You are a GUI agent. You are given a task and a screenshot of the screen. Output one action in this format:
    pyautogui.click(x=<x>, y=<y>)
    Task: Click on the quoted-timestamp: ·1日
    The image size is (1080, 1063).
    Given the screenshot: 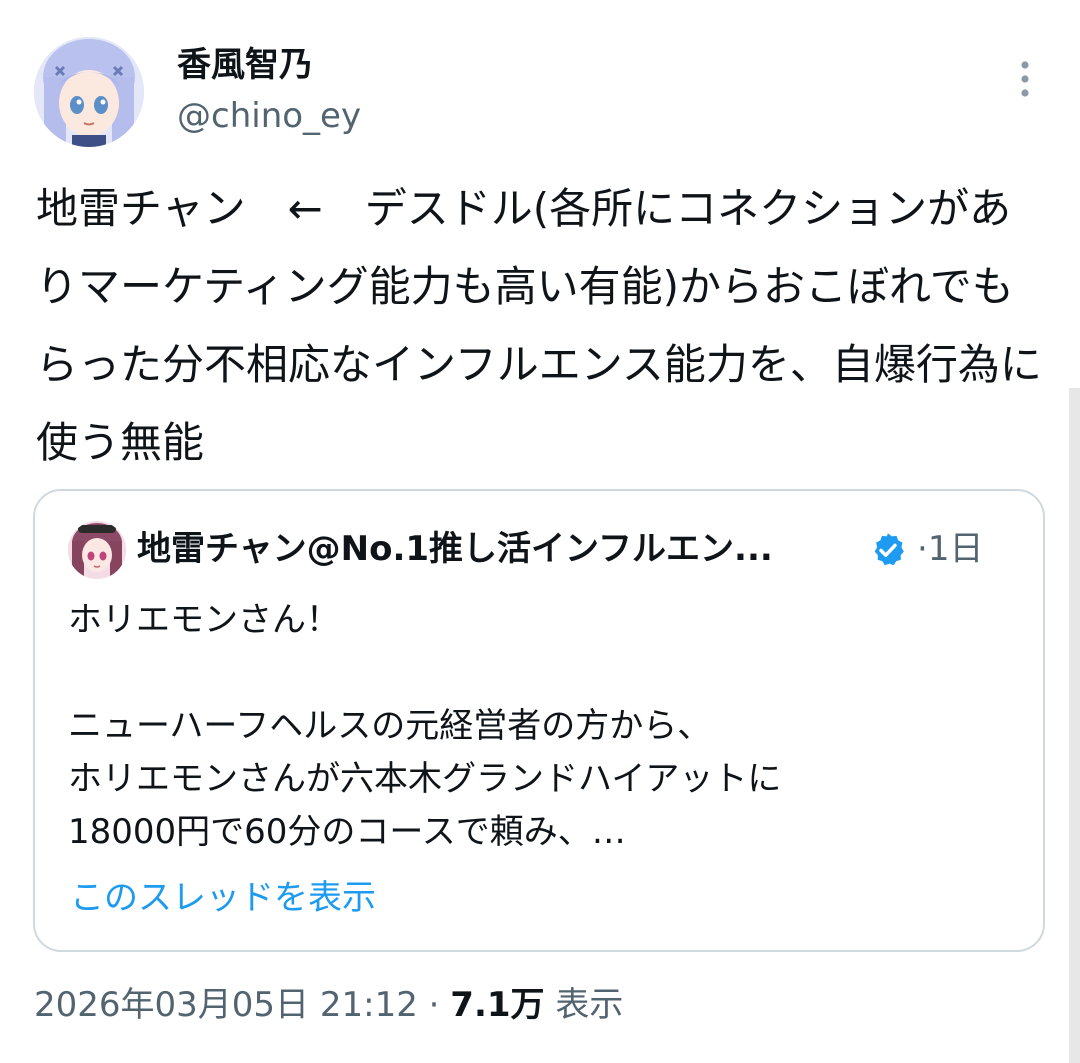 What is the action you would take?
    pyautogui.click(x=950, y=549)
    